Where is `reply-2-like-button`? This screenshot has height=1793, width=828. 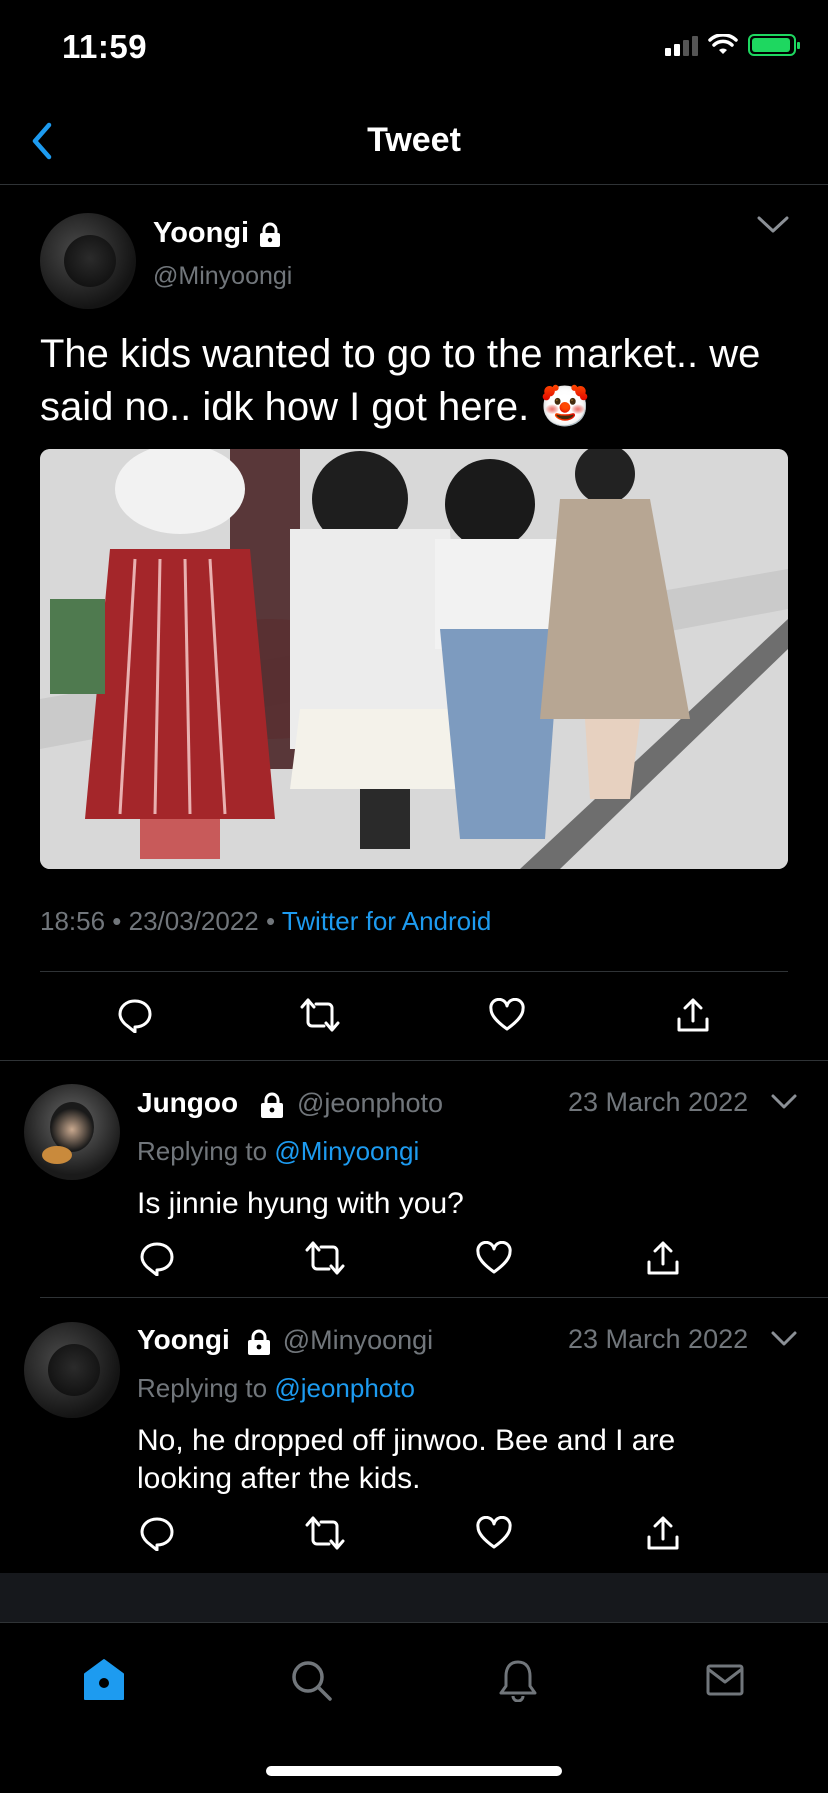 reply-2-like-button is located at coordinates (494, 1533).